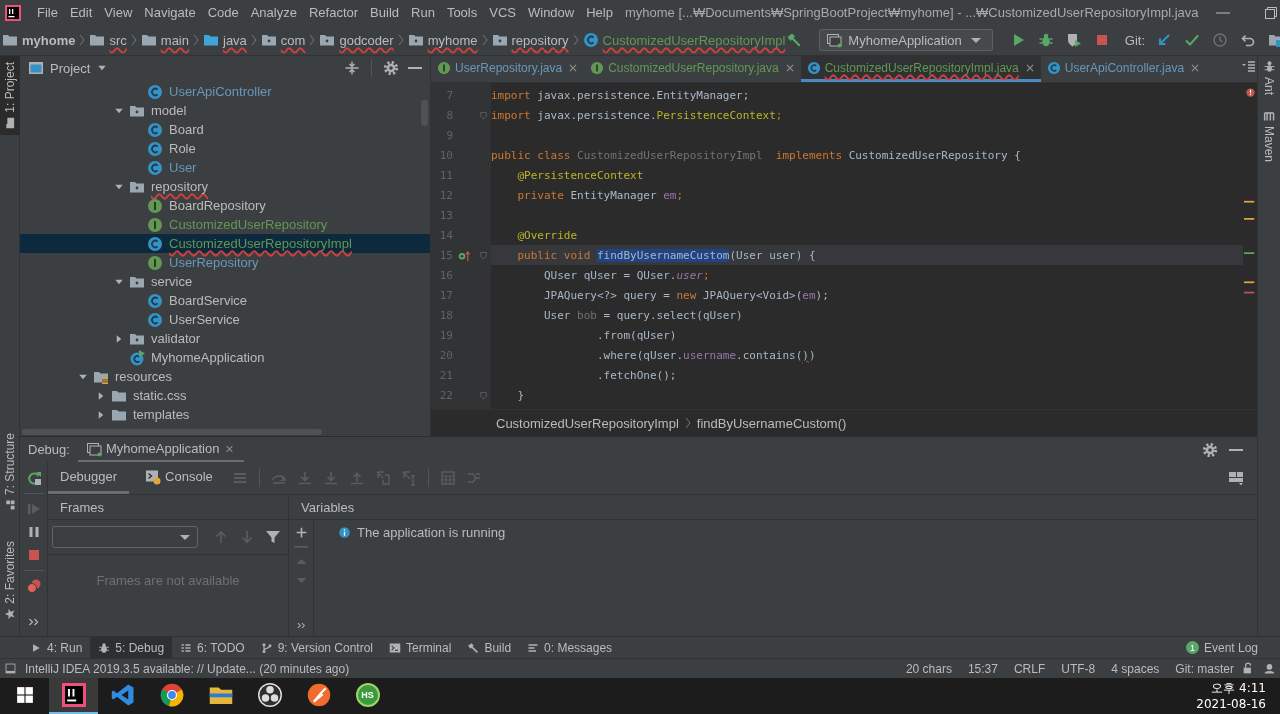 The image size is (1280, 714). I want to click on tree-item: UserApiController, so click(225, 91).